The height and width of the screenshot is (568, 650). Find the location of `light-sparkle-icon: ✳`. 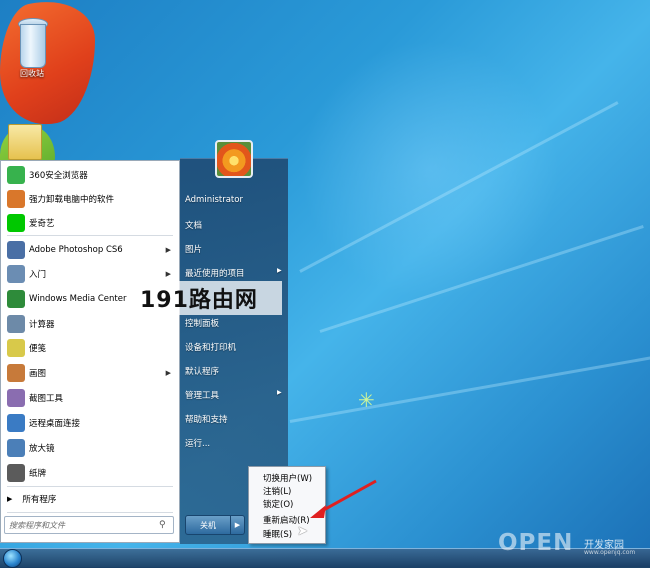

light-sparkle-icon: ✳ is located at coordinates (366, 400).